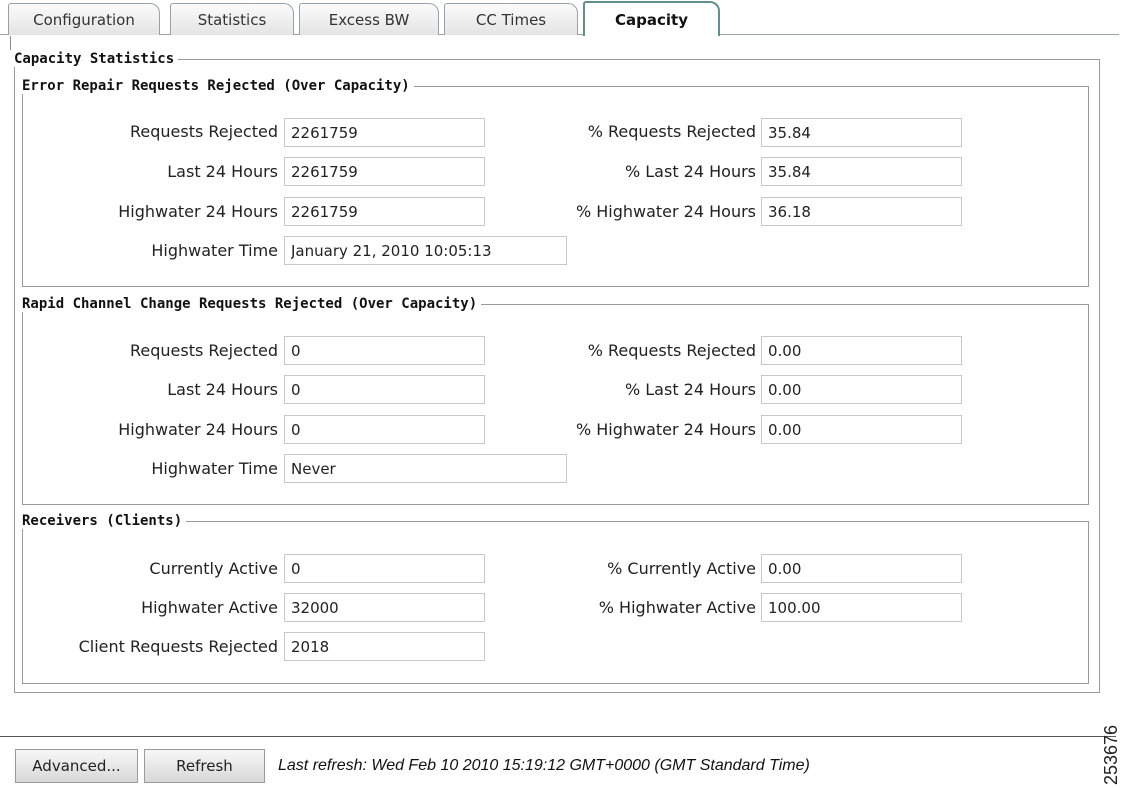  What do you see at coordinates (384, 568) in the screenshot?
I see `currently-active-field` at bounding box center [384, 568].